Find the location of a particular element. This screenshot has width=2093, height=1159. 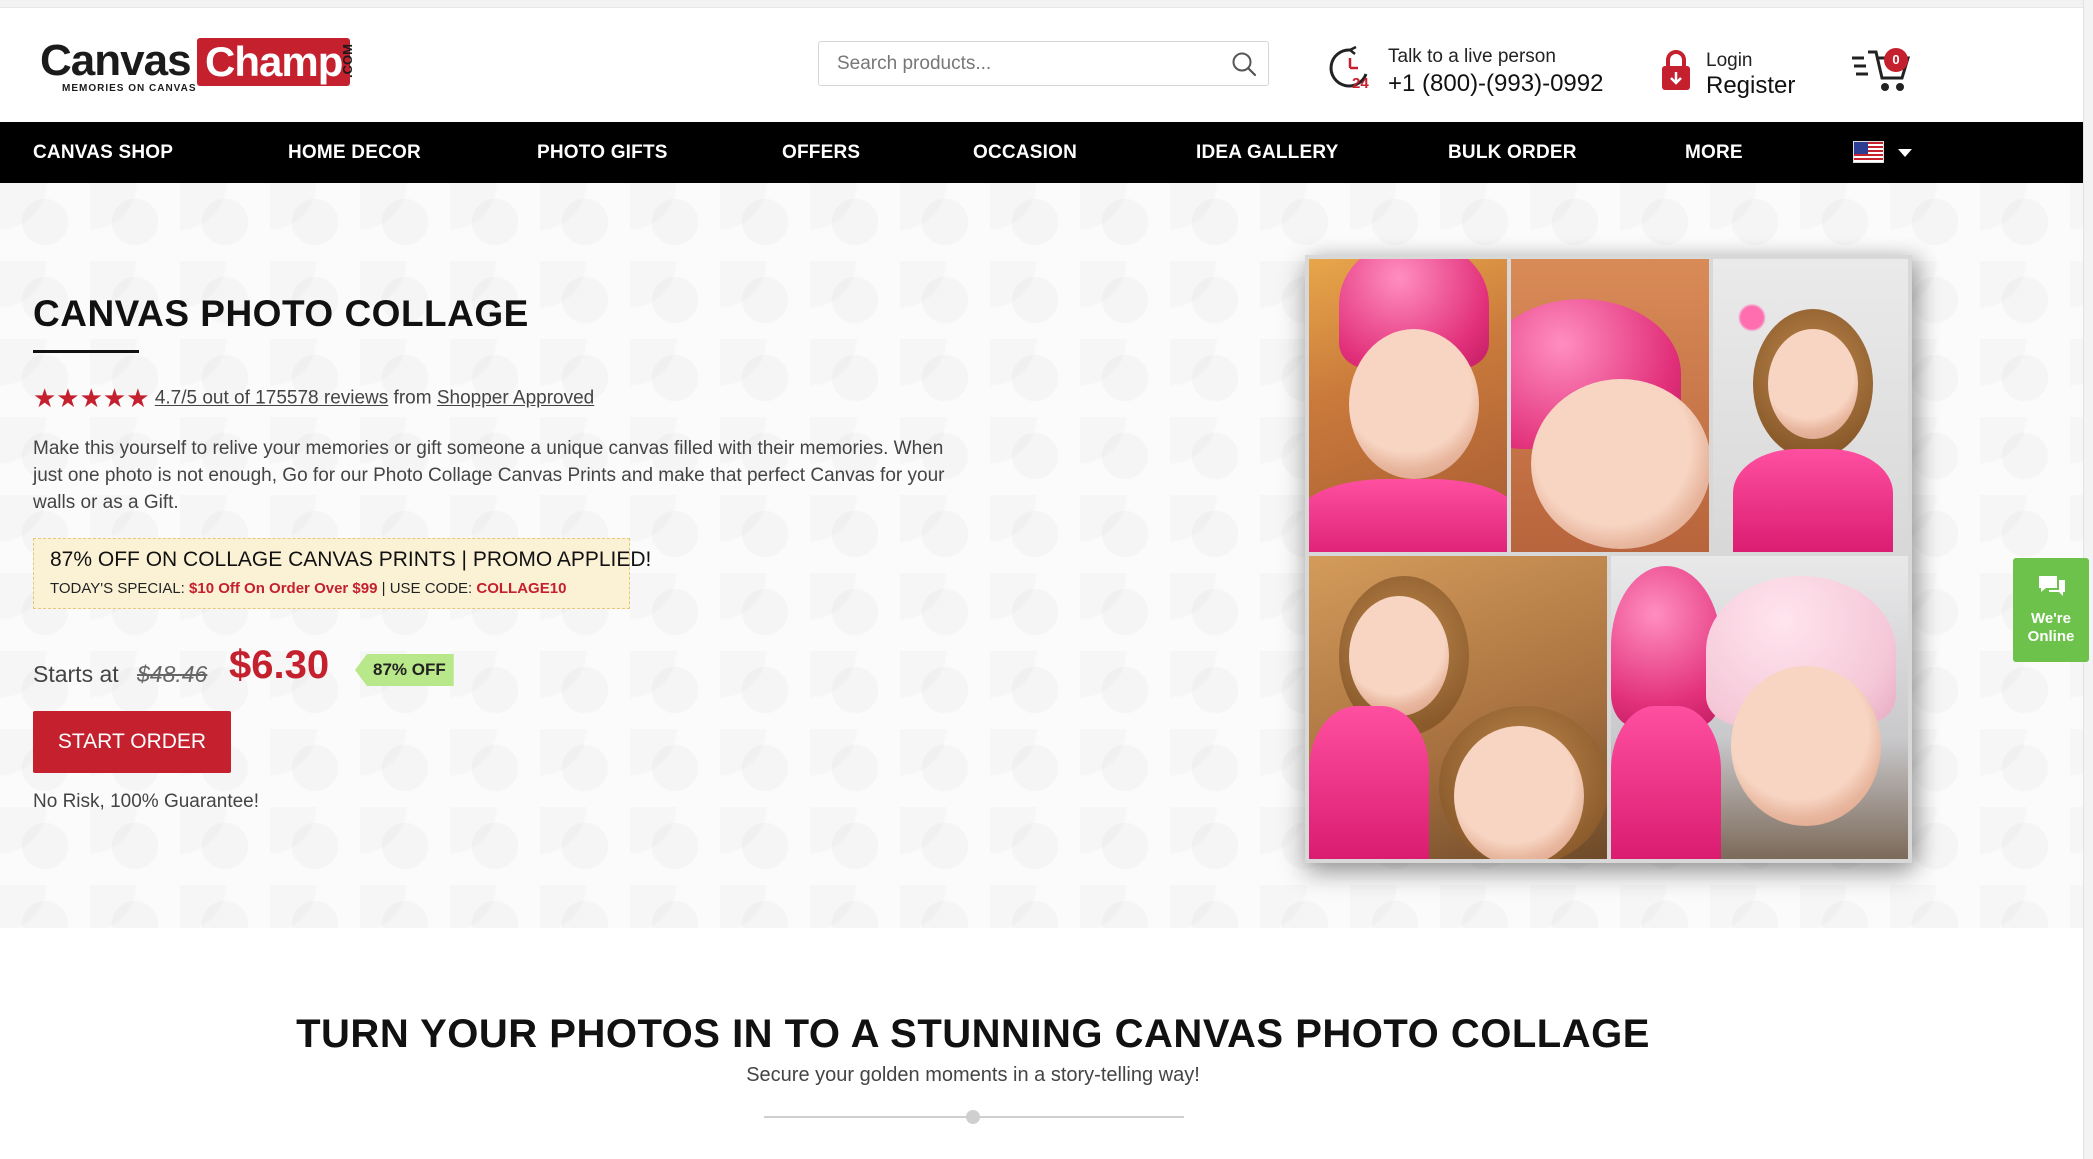

nav-bulk-order: BULK ORDER is located at coordinates (1512, 152).